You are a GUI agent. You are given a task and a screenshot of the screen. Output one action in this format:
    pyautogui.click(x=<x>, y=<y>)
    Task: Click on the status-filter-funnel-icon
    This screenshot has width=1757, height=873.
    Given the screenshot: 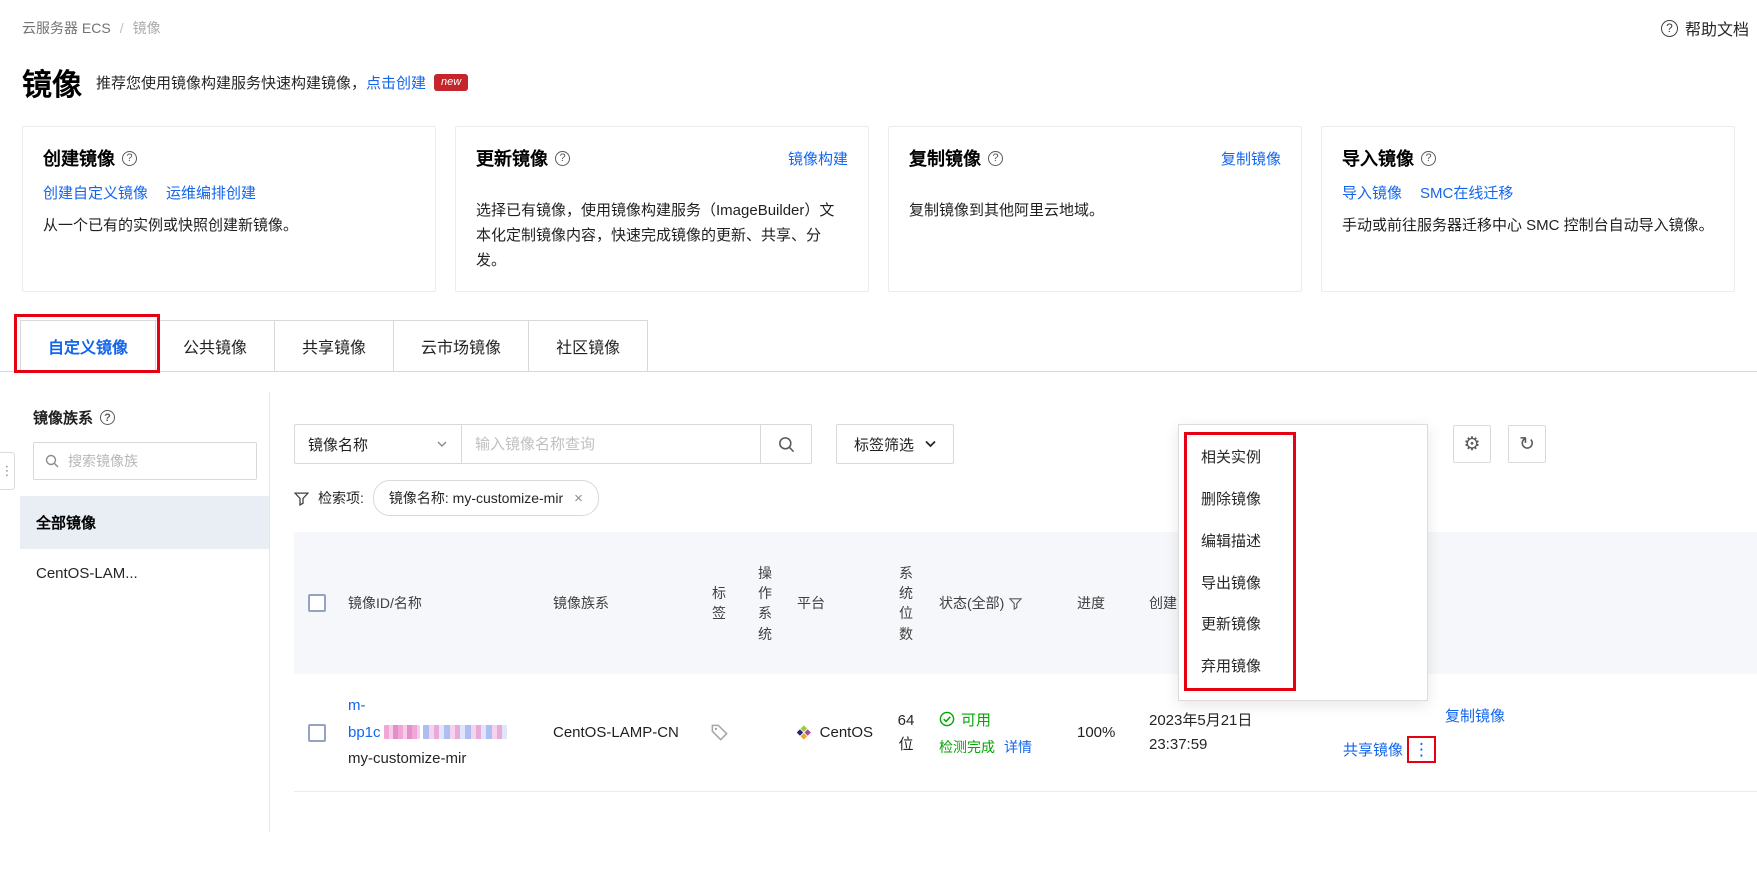 What is the action you would take?
    pyautogui.click(x=1016, y=603)
    